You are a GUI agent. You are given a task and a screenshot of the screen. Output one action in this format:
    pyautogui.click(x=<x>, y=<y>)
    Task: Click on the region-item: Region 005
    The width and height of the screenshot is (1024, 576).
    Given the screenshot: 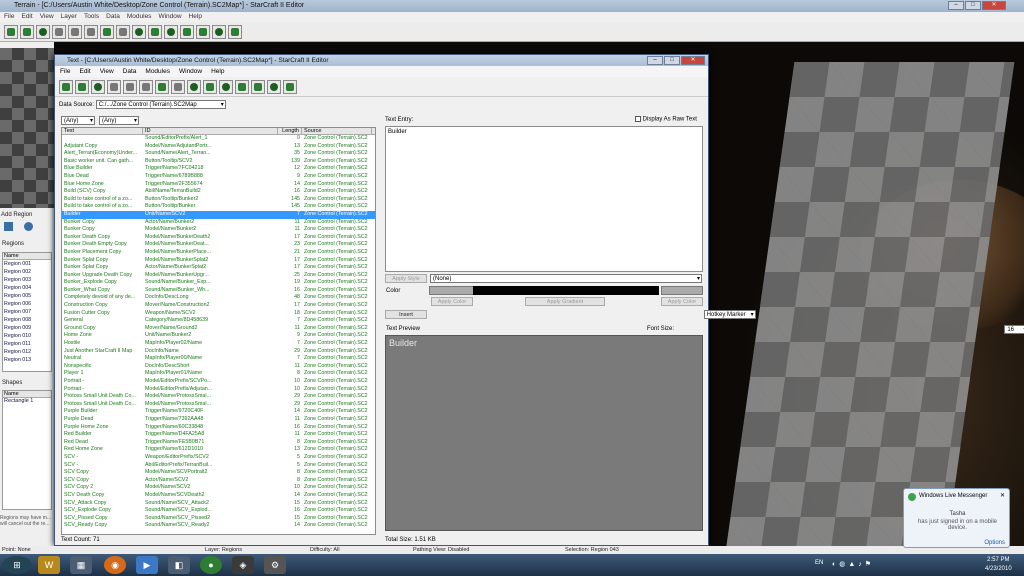 What is the action you would take?
    pyautogui.click(x=27, y=296)
    